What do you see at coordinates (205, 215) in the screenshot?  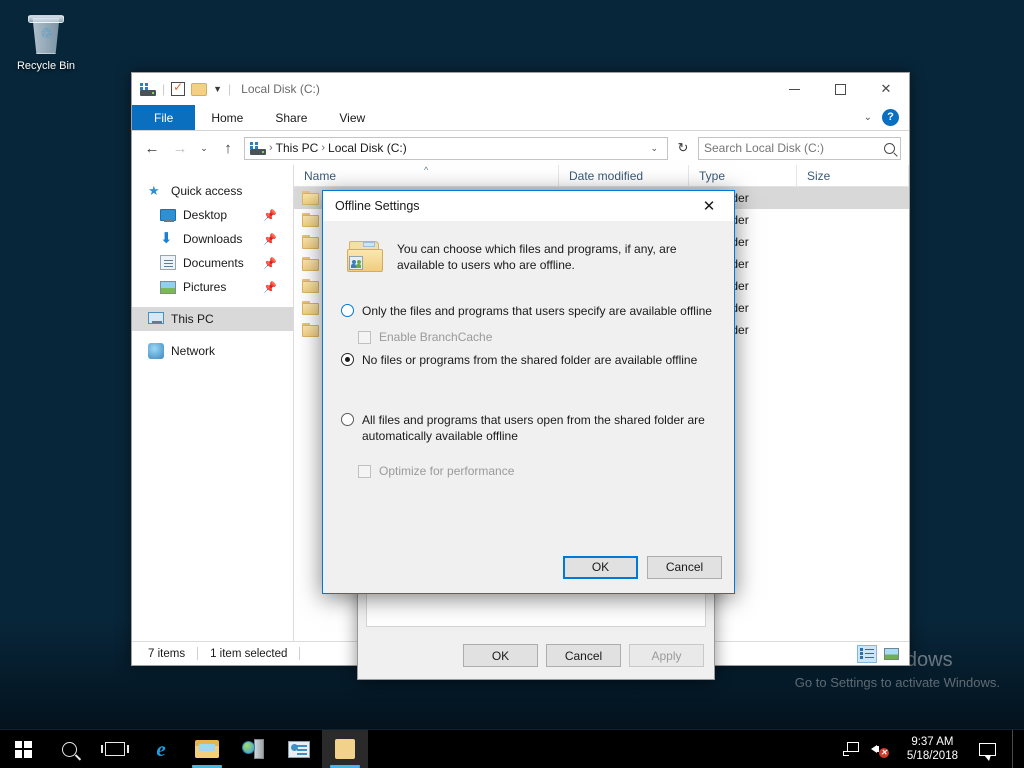 I see `sidebar-item-label: Desktop` at bounding box center [205, 215].